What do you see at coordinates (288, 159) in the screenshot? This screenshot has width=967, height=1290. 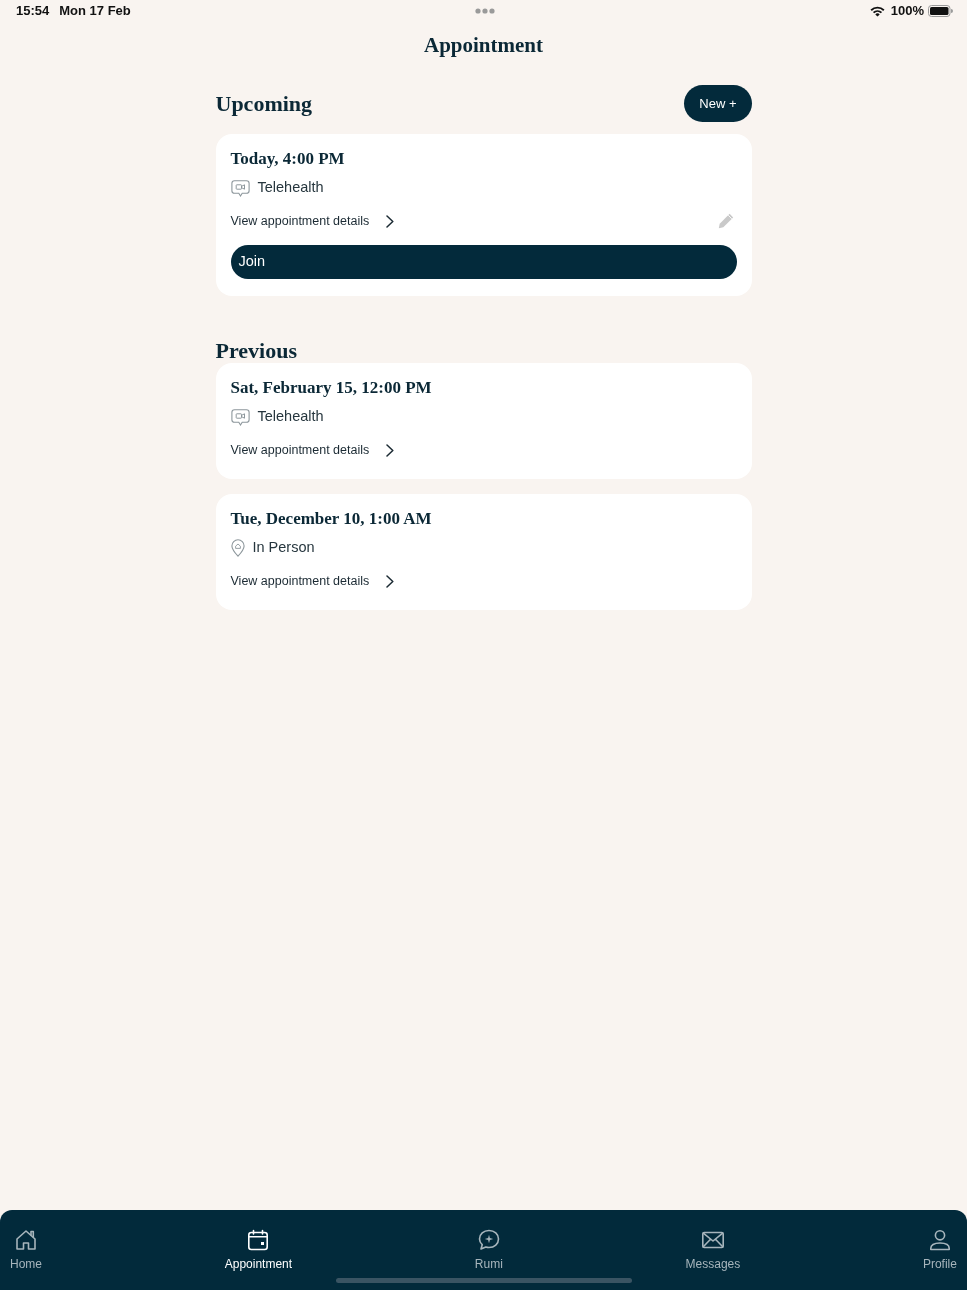 I see `appointment-date: Today, 4:00 PM` at bounding box center [288, 159].